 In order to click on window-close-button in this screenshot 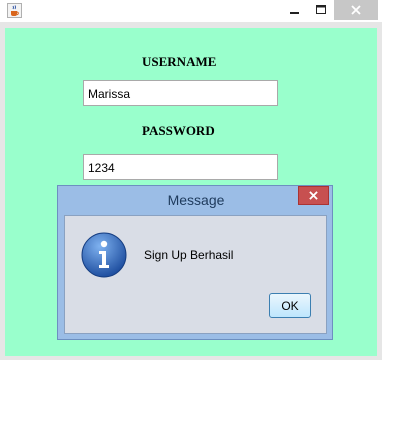, I will do `click(356, 10)`.